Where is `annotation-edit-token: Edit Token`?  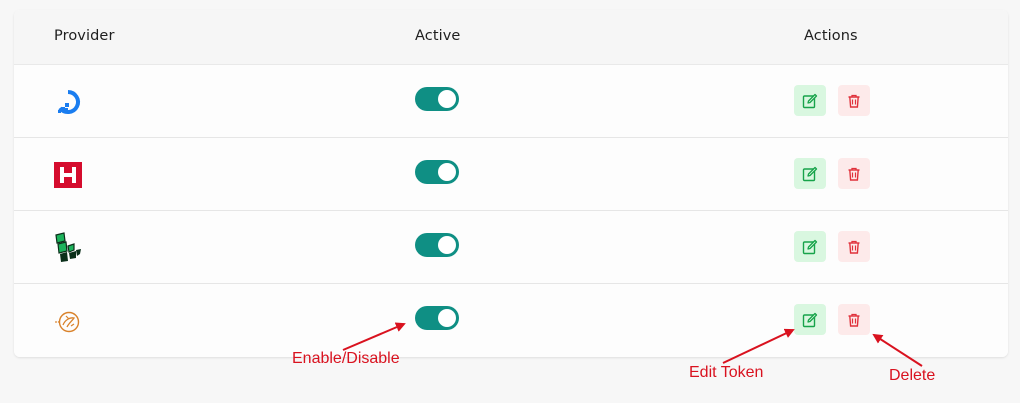
annotation-edit-token: Edit Token is located at coordinates (726, 372).